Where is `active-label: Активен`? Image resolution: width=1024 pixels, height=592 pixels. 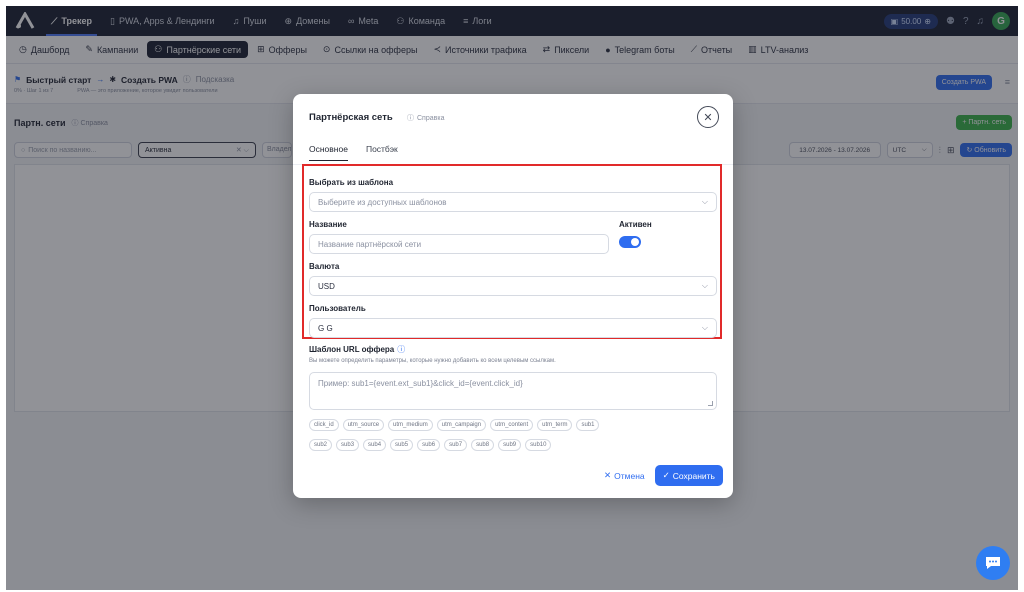
active-label: Активен is located at coordinates (635, 224).